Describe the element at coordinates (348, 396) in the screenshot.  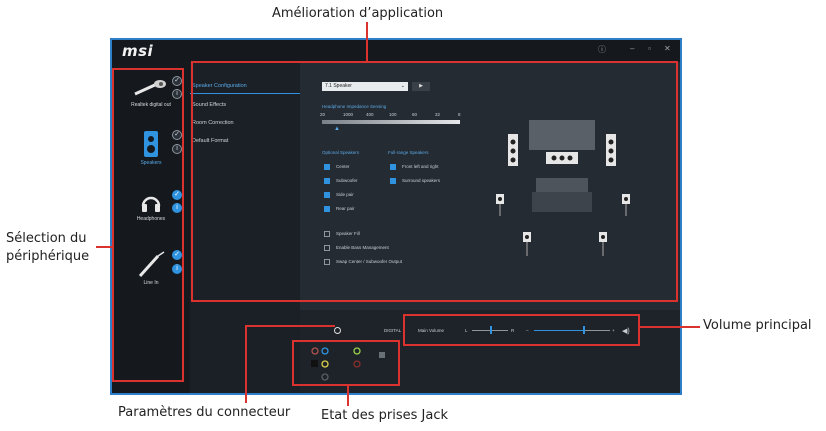
I see `callout-line-jack-status` at that location.